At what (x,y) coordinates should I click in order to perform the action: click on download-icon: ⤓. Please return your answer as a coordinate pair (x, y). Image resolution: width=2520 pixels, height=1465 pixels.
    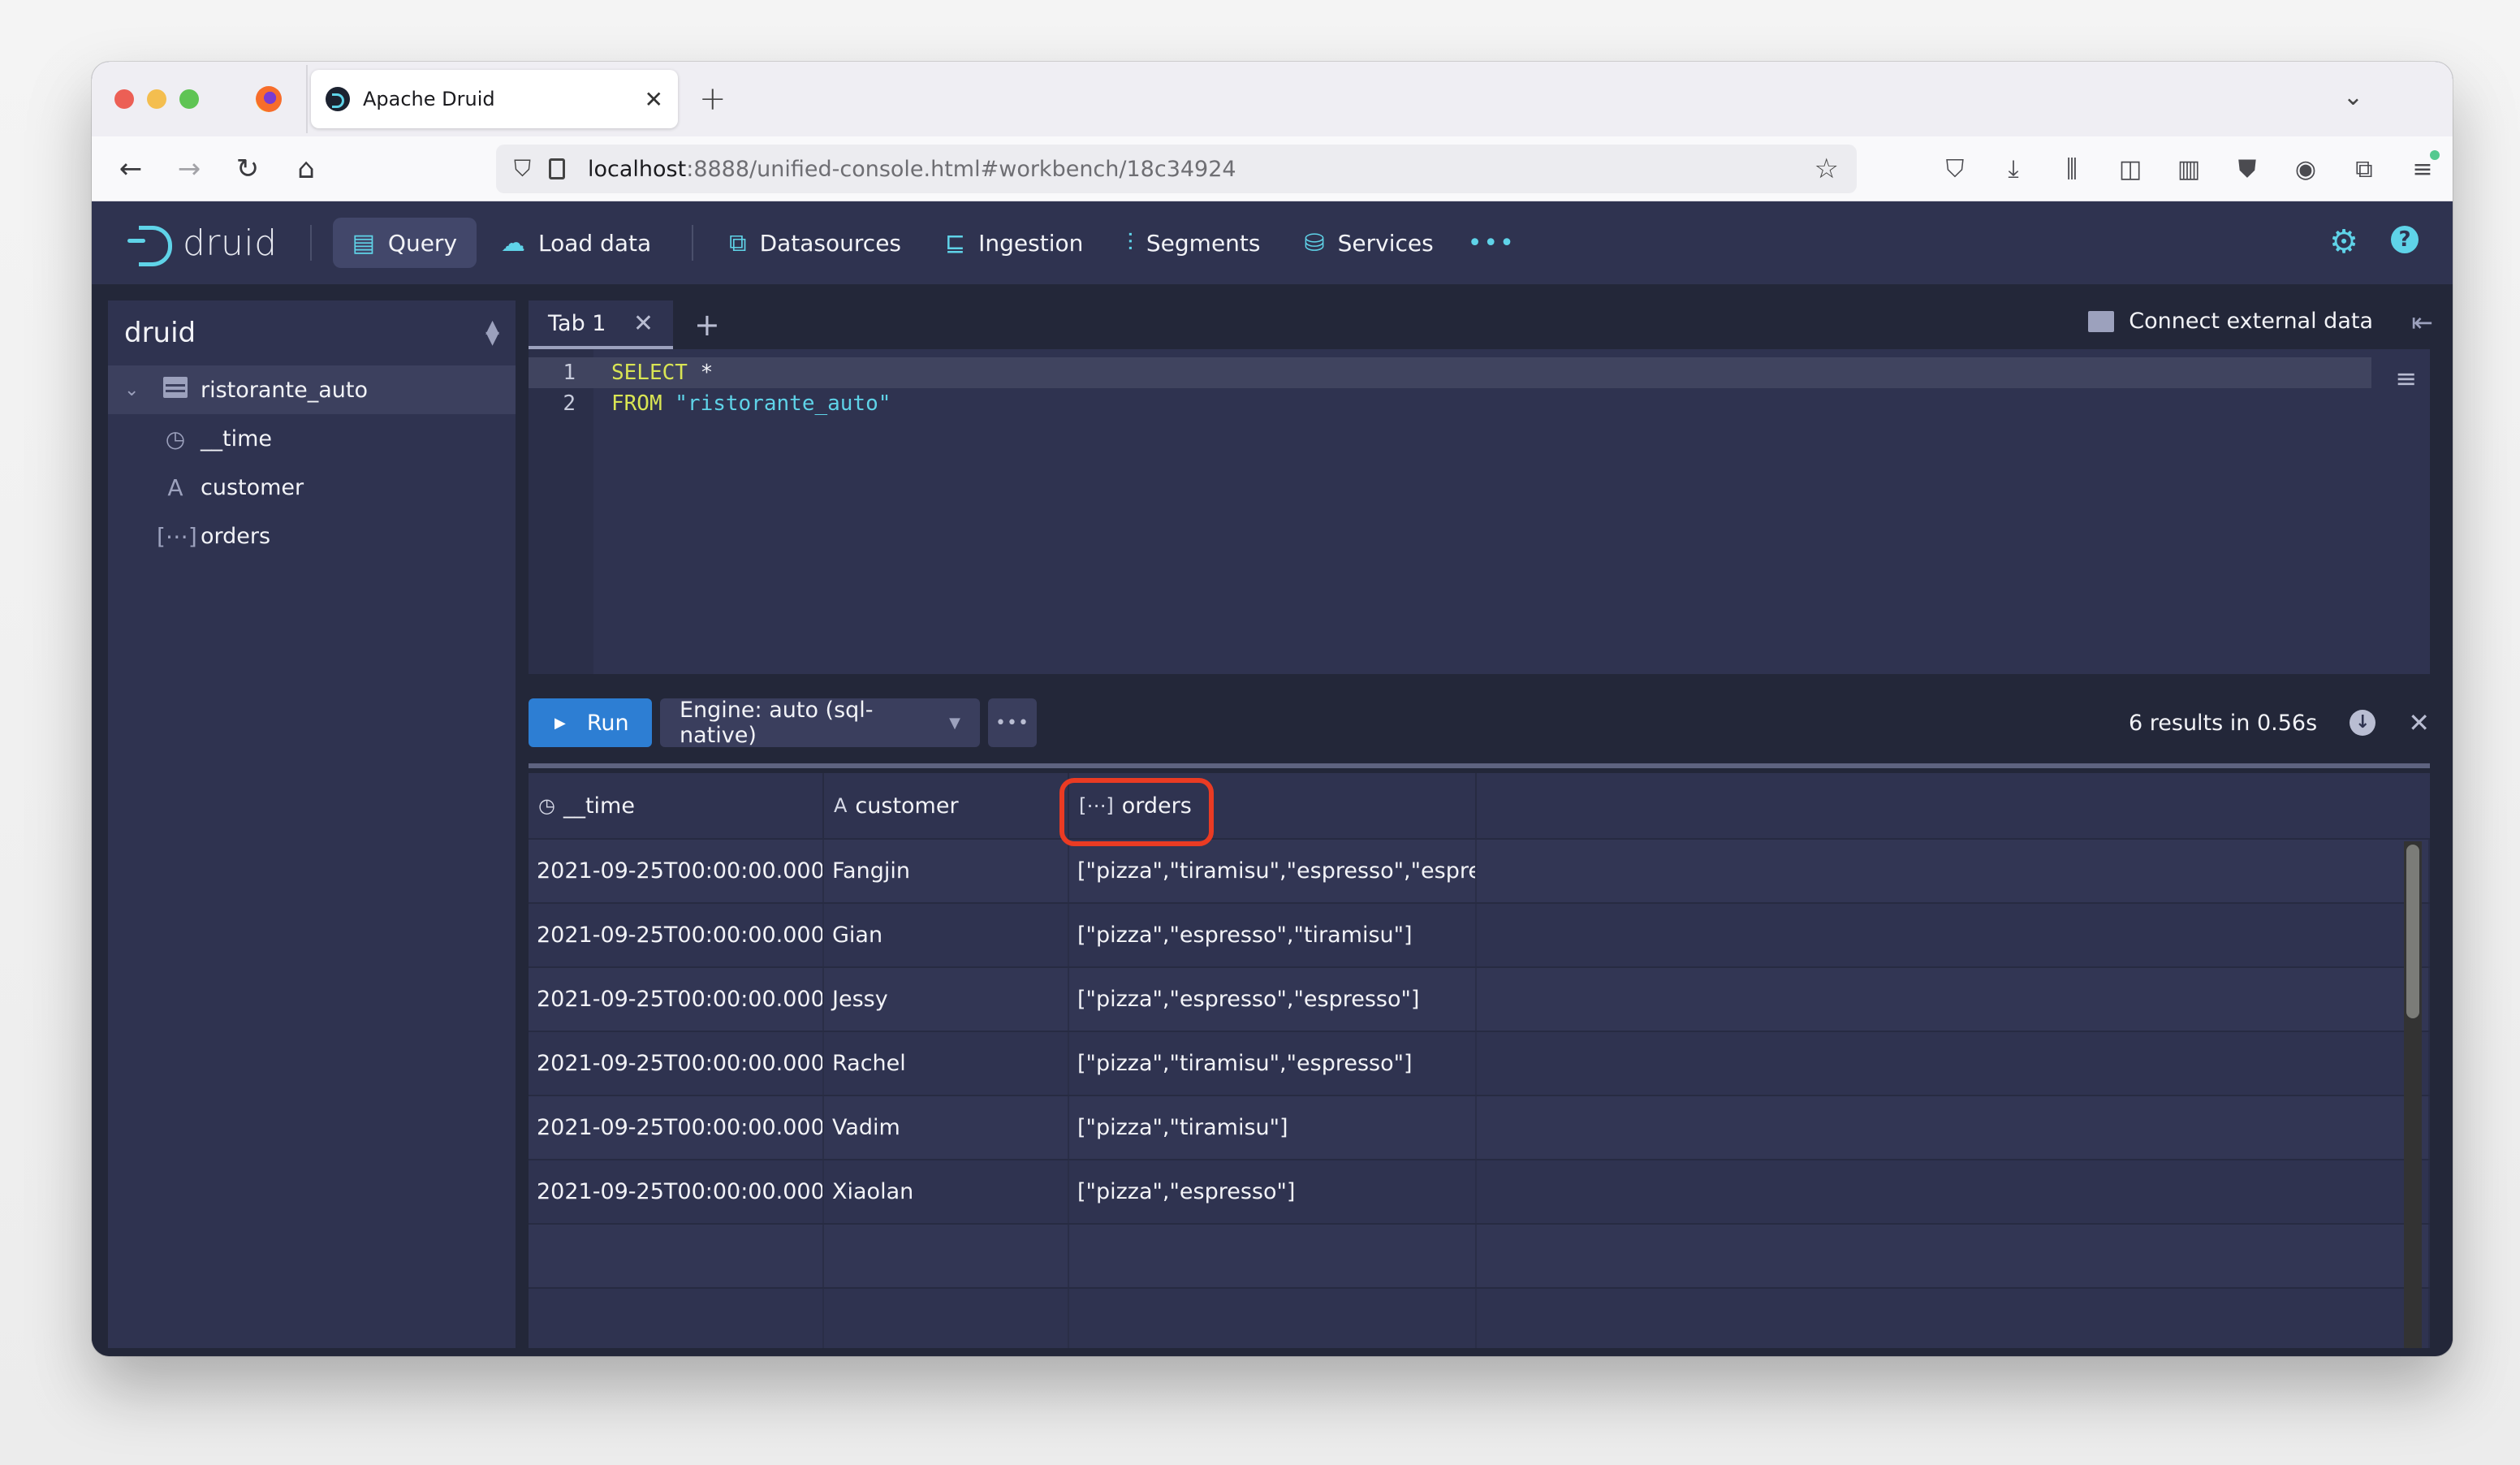
    Looking at the image, I should click on (2013, 169).